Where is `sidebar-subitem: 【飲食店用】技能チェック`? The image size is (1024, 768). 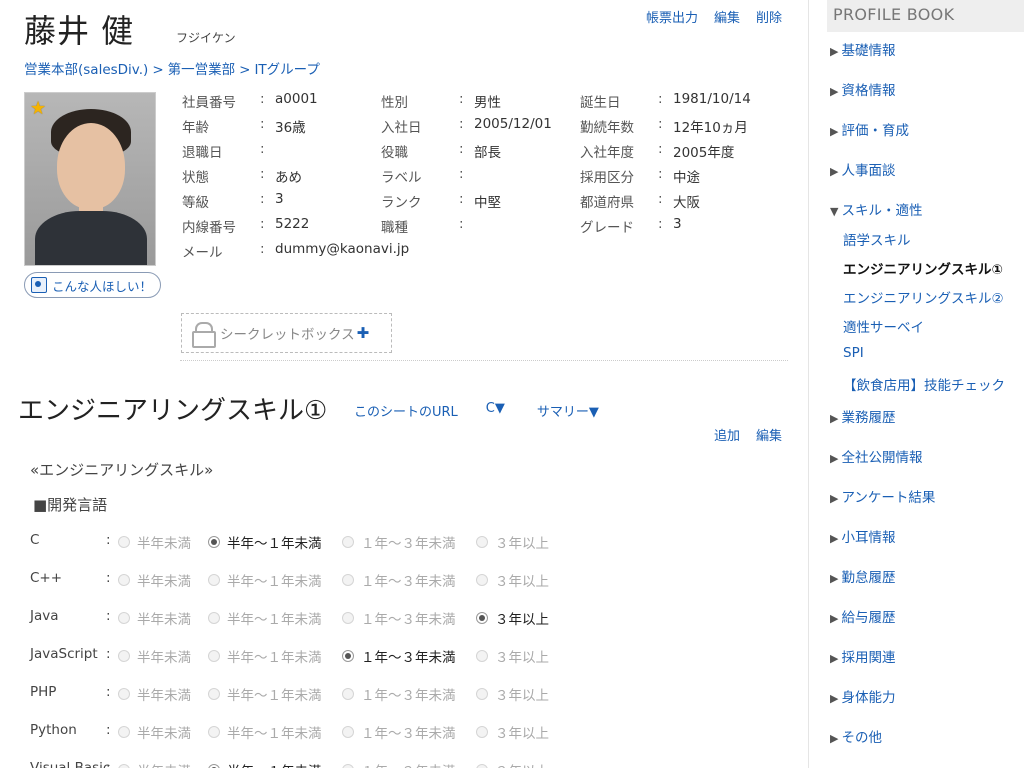 sidebar-subitem: 【飲食店用】技能チェック is located at coordinates (924, 384).